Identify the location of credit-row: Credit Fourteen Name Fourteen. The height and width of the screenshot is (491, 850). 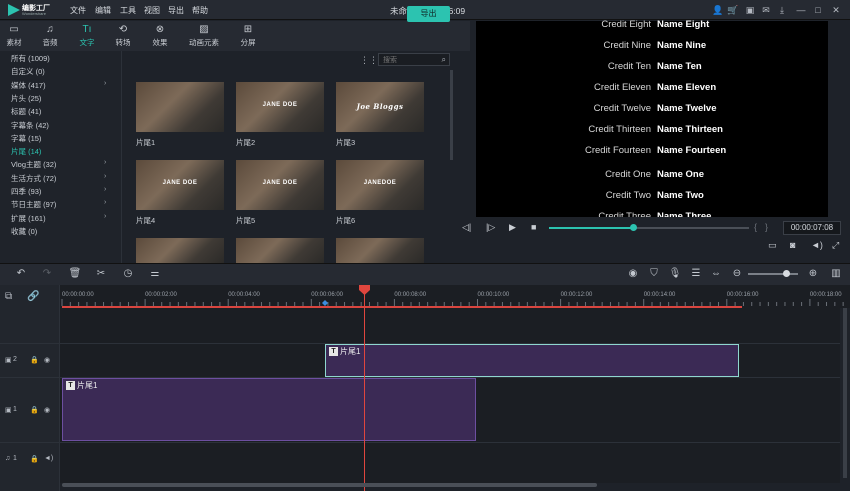
(652, 151).